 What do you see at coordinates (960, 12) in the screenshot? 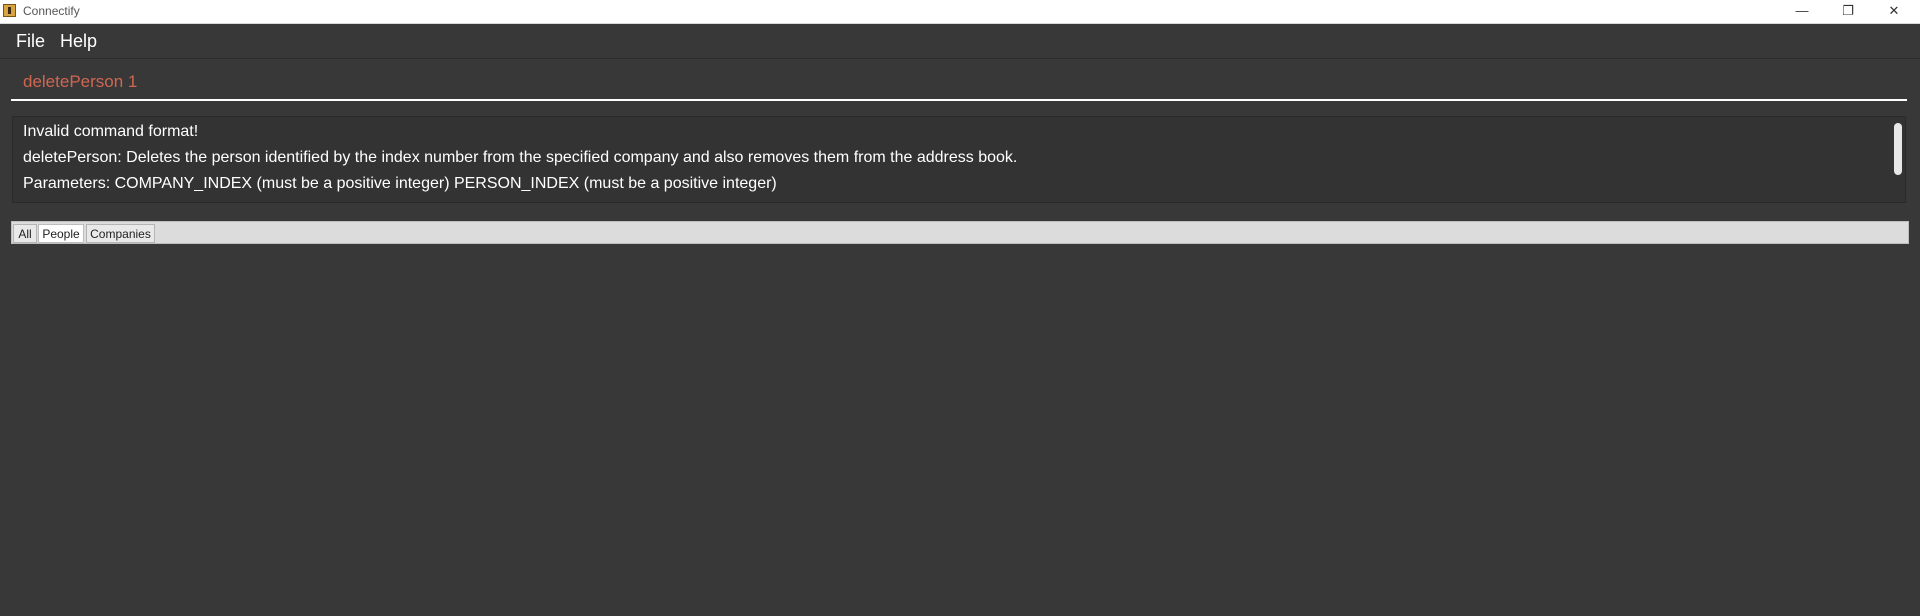
I see `window-titlebar: Connectify — ❐ ✕` at bounding box center [960, 12].